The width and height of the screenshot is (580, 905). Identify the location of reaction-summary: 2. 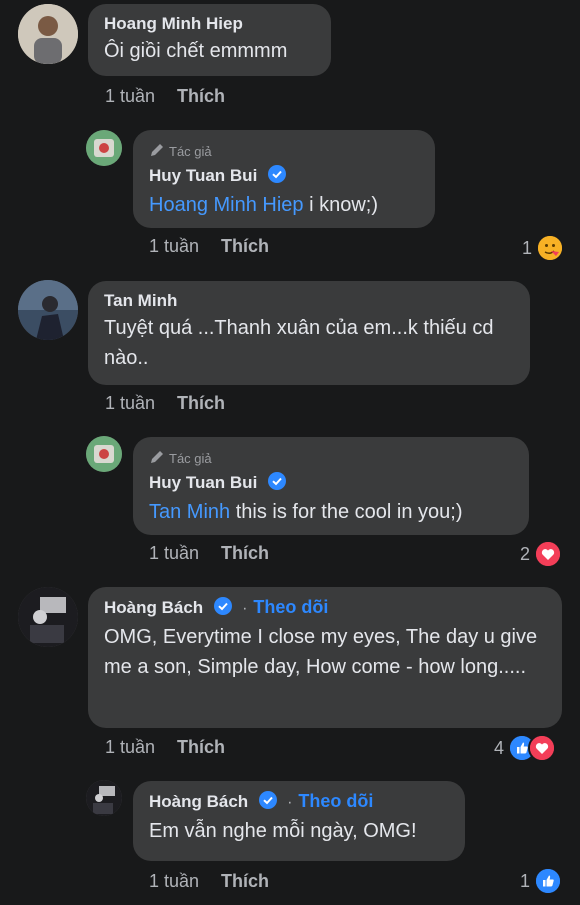
(541, 554).